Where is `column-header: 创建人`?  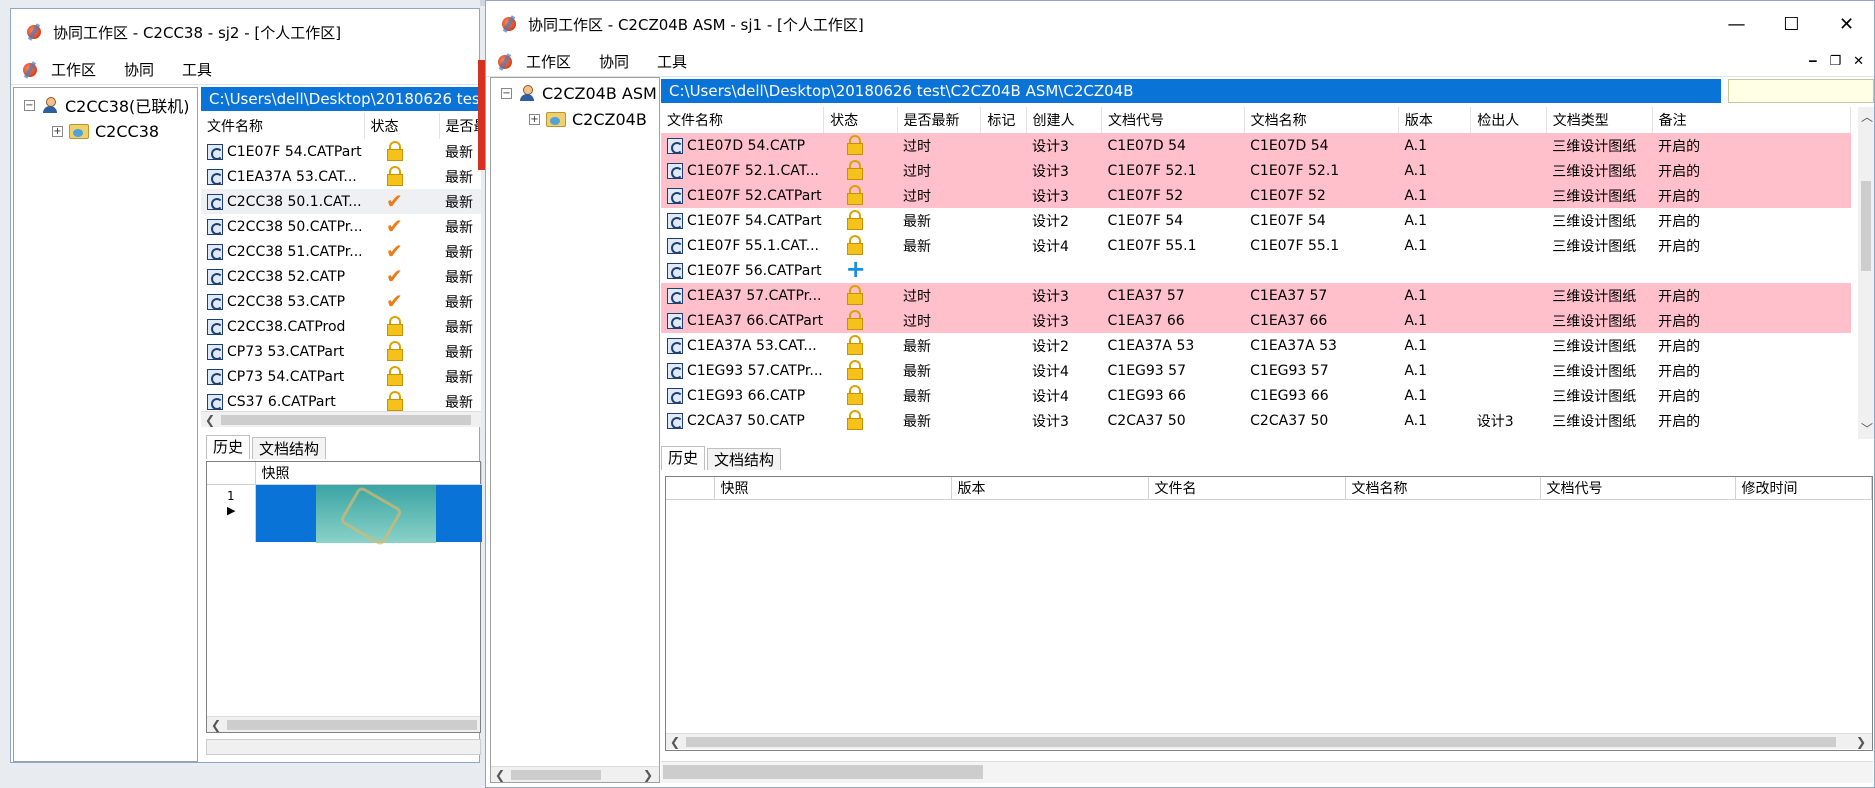
column-header: 创建人 is located at coordinates (1064, 120).